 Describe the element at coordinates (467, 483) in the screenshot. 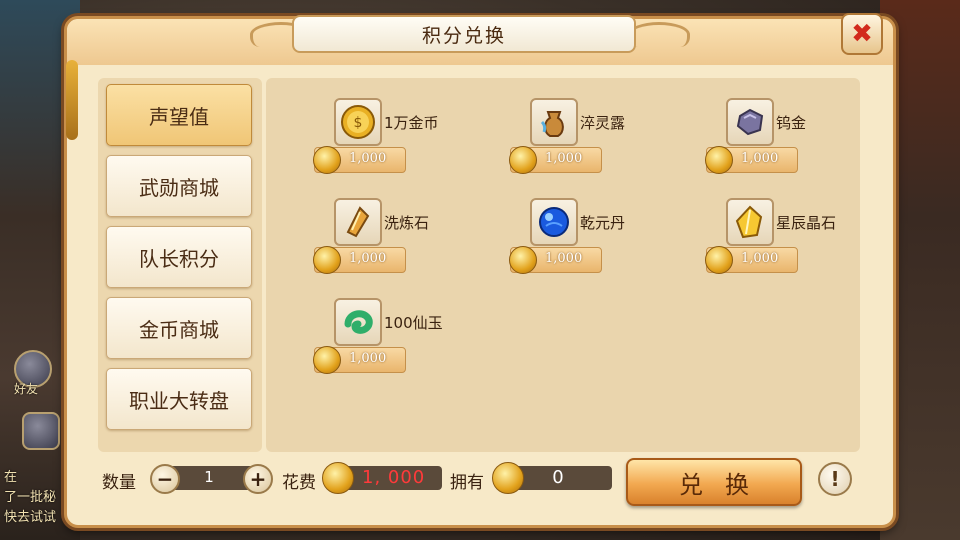

I see `owned-label: 拥有` at that location.